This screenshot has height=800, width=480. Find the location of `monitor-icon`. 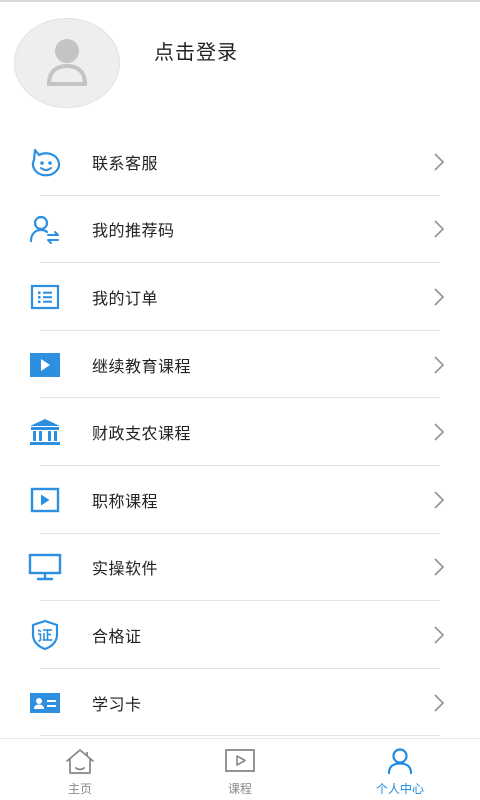

monitor-icon is located at coordinates (45, 567).